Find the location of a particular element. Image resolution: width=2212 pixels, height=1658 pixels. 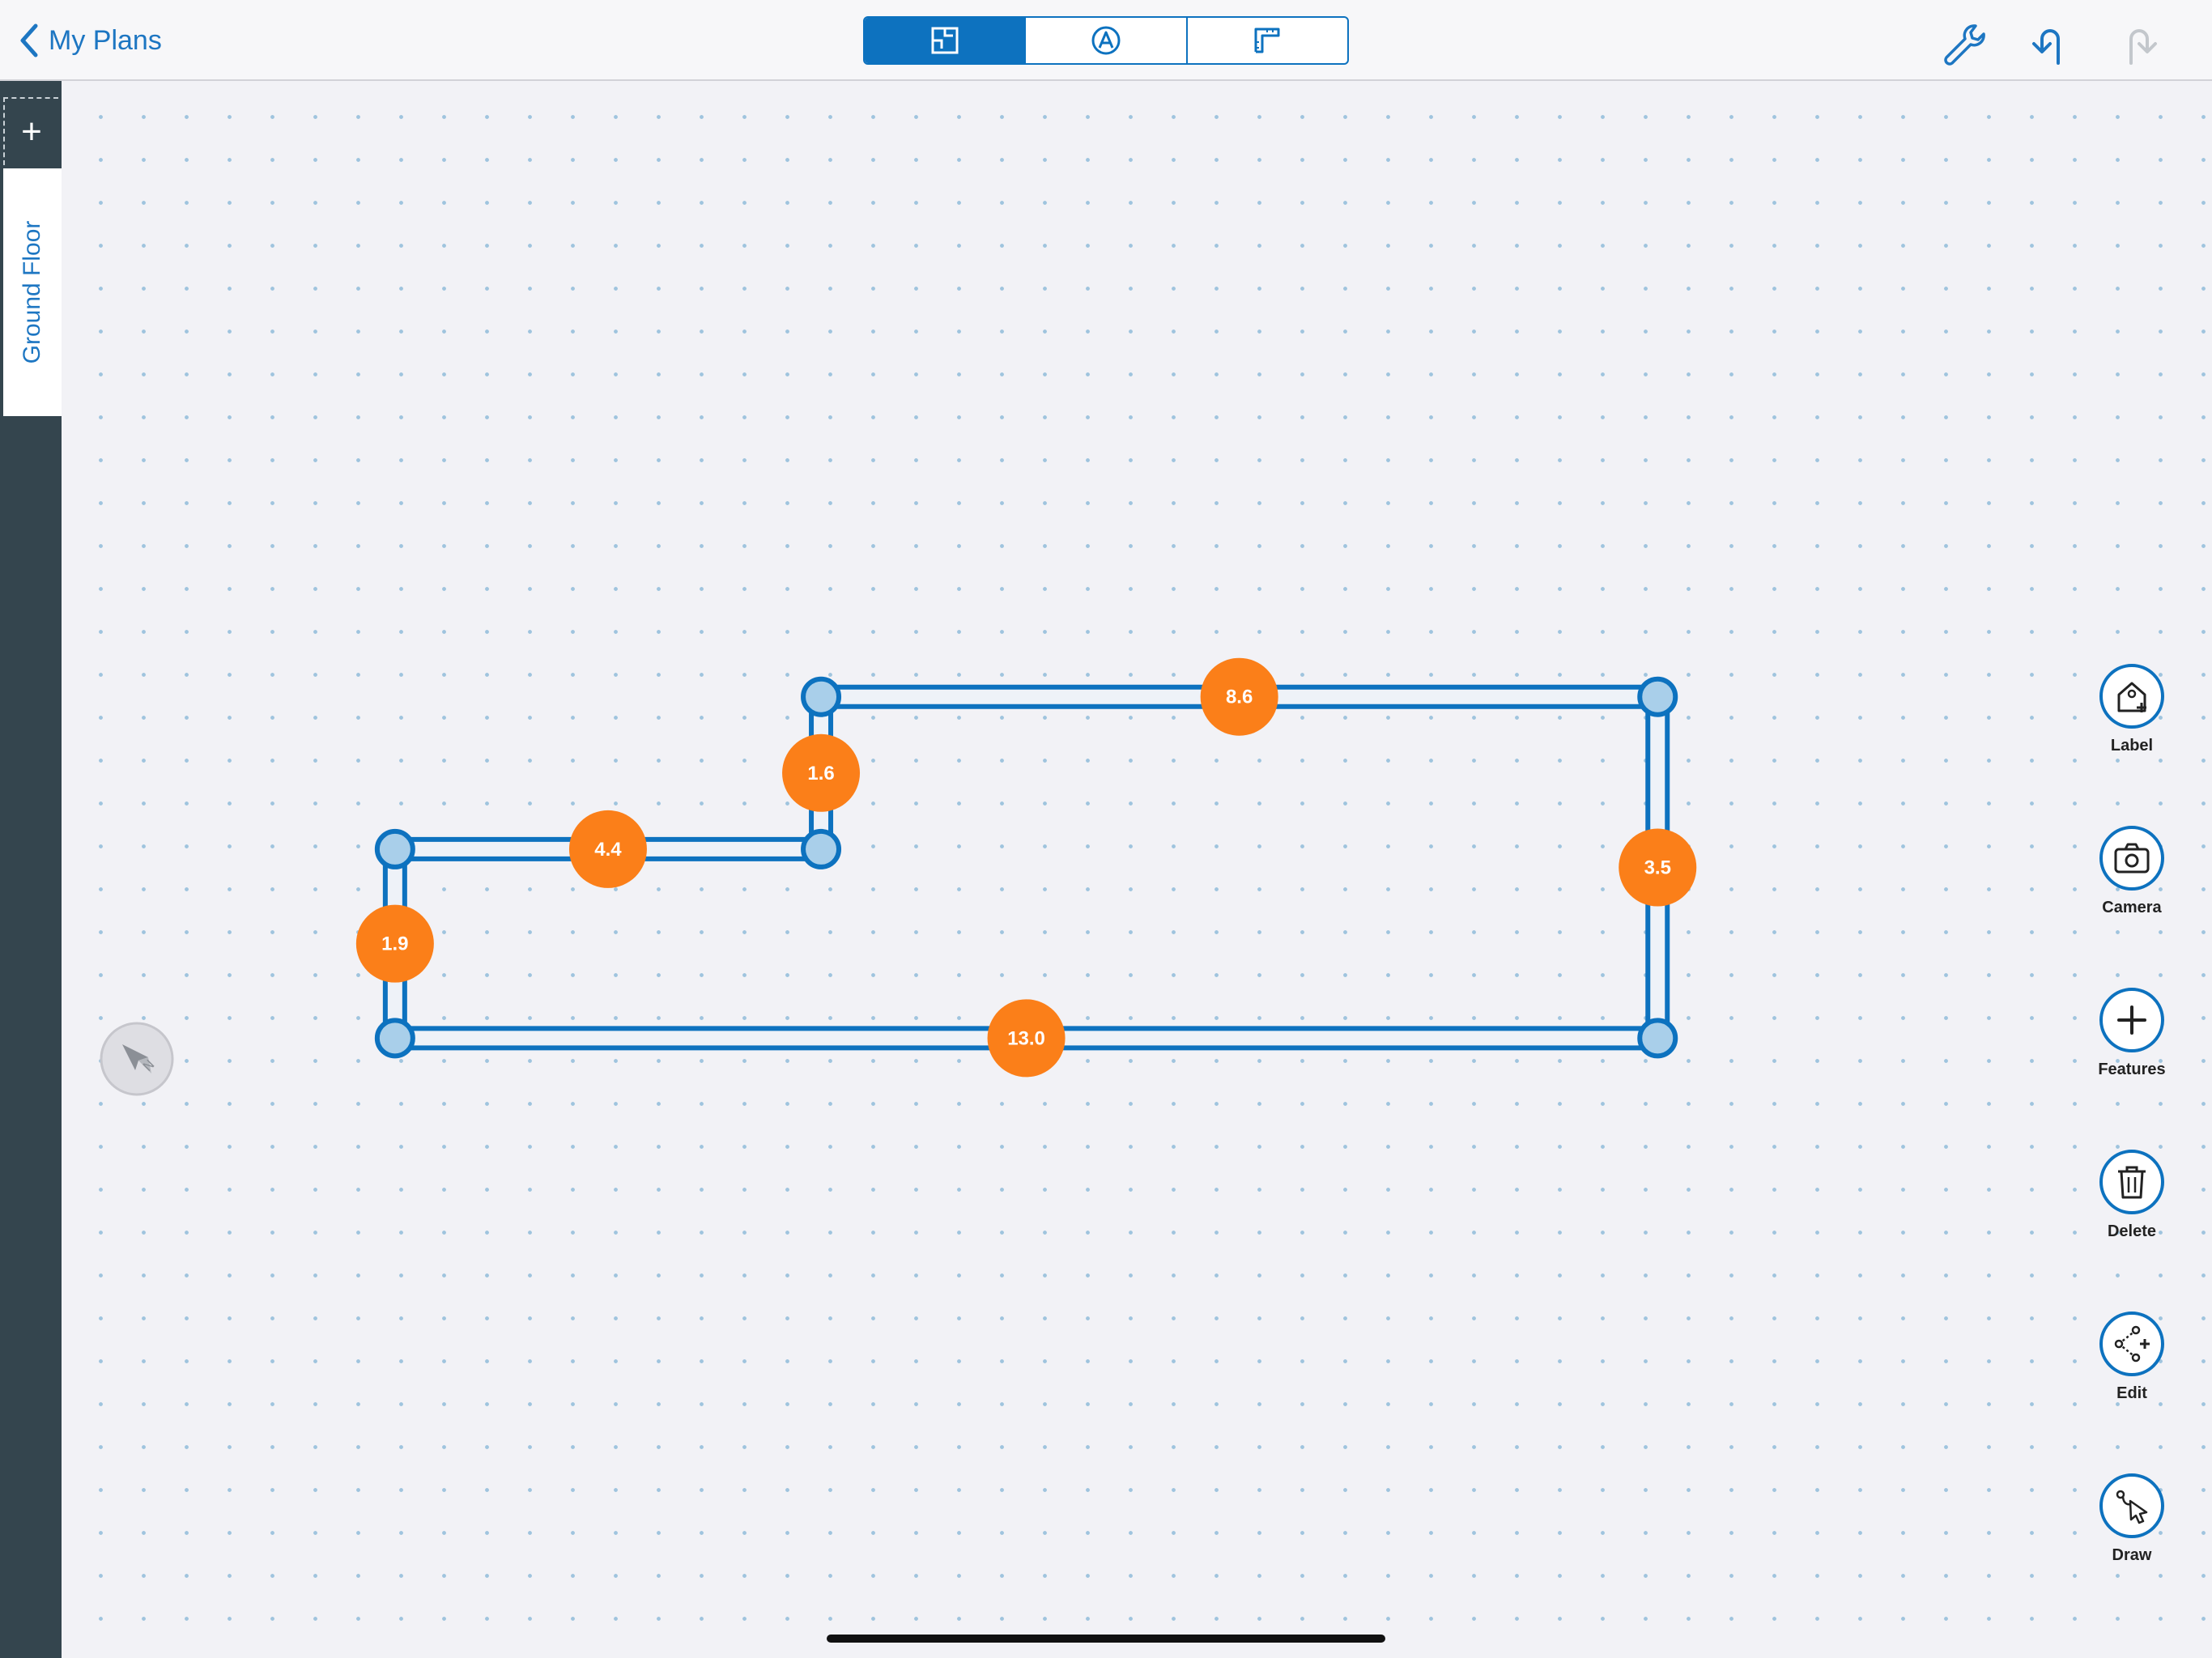

wall-length-badge: 4.4 is located at coordinates (607, 849).